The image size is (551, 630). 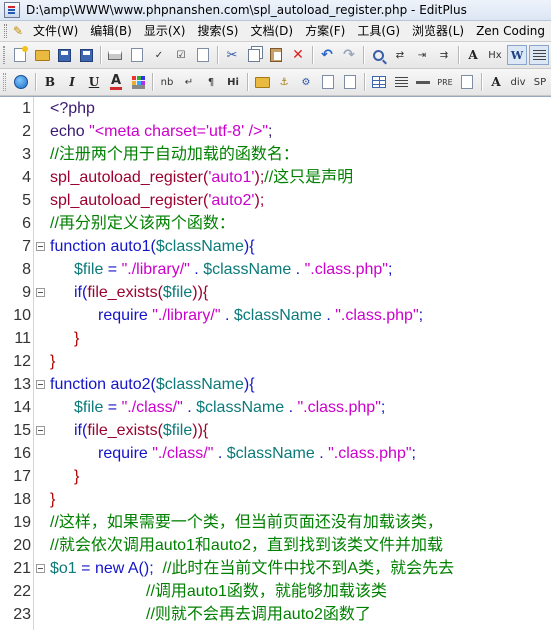 I want to click on menu-file: 文件(W), so click(x=55, y=31).